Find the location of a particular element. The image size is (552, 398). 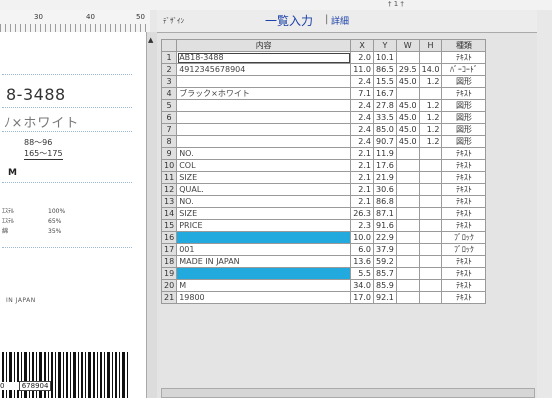

cell-content: SIZE is located at coordinates (264, 177).